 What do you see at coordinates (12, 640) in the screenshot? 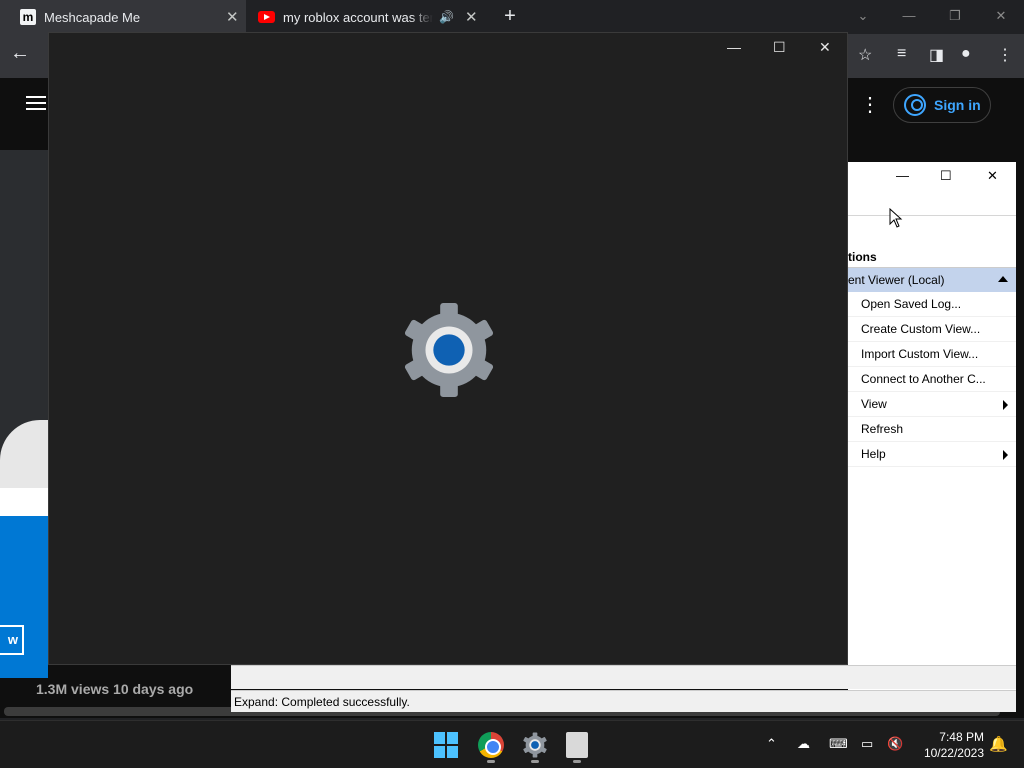
I see `dialog-button: w` at bounding box center [12, 640].